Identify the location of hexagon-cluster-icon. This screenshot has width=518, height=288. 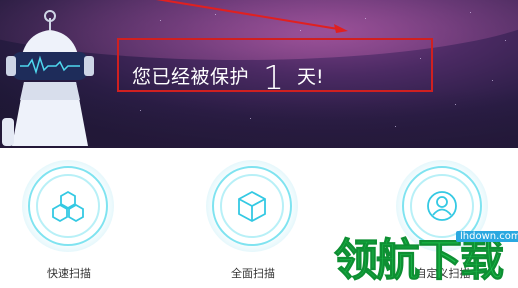
(68, 206).